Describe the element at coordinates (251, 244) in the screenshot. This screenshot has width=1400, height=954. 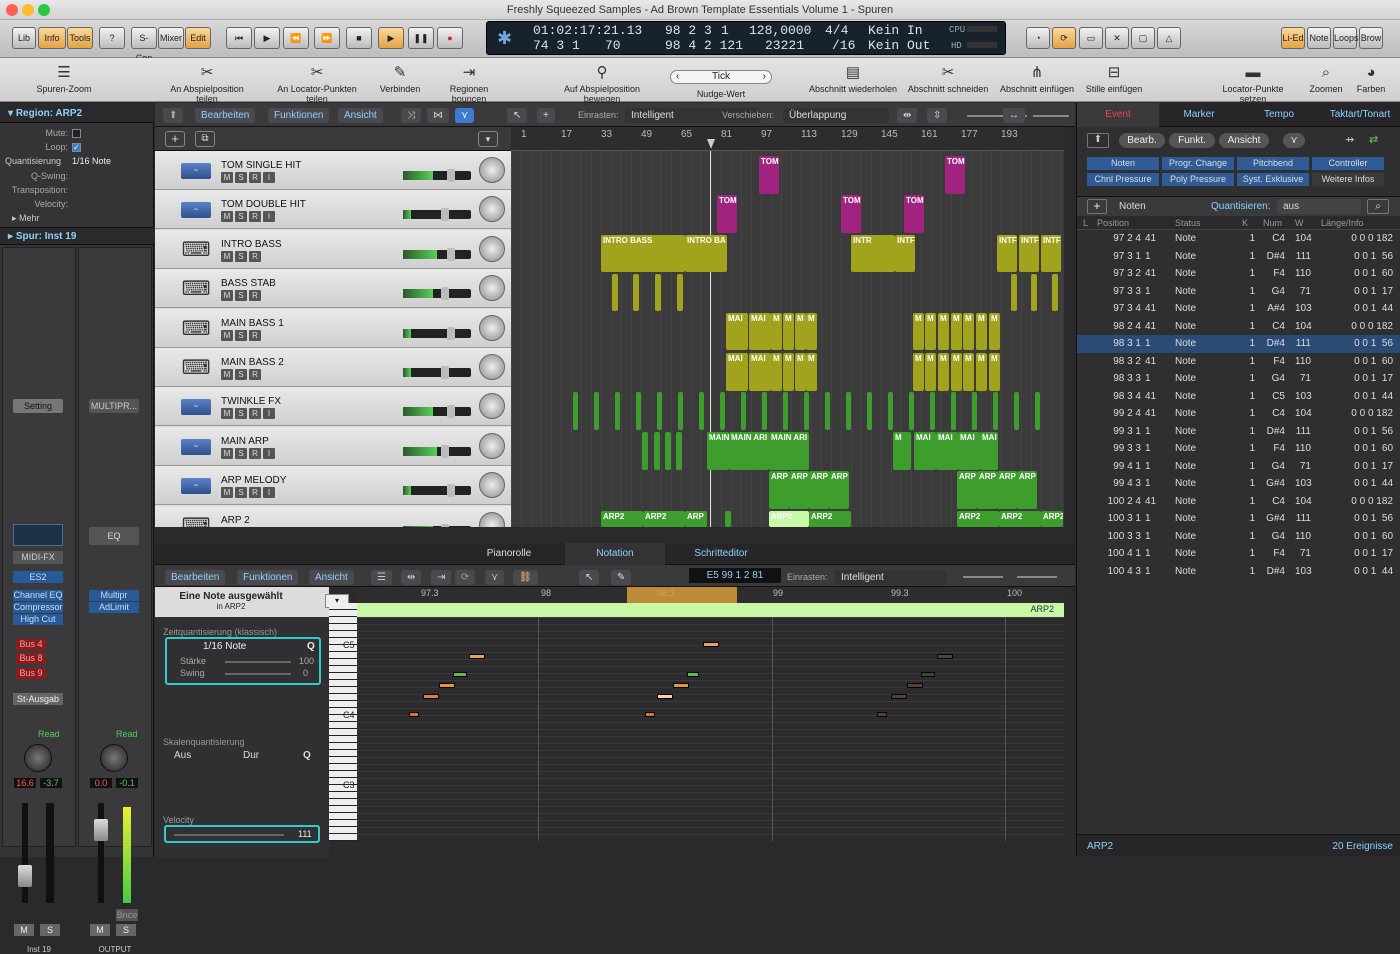
I see `track-name: INTRO BASS` at that location.